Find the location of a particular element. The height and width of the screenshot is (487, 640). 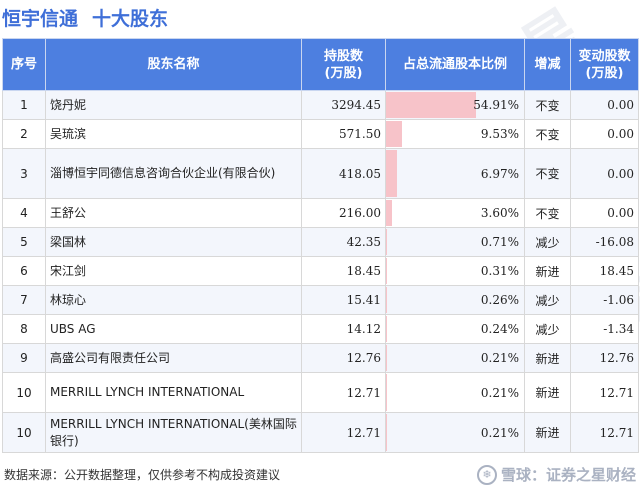

footer: 数据来源：公开数据整理，仅供参考不构成投资建议 ❄ 雪球：证券之星财经 is located at coordinates (320, 474).